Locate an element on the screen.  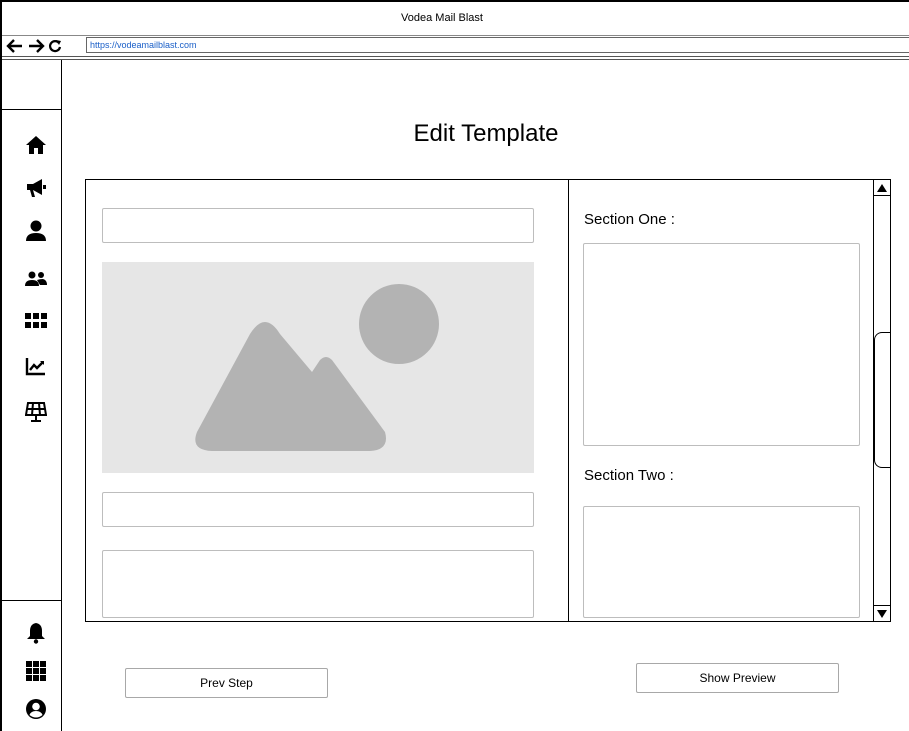
image-placeholder-icon is located at coordinates (317, 367).